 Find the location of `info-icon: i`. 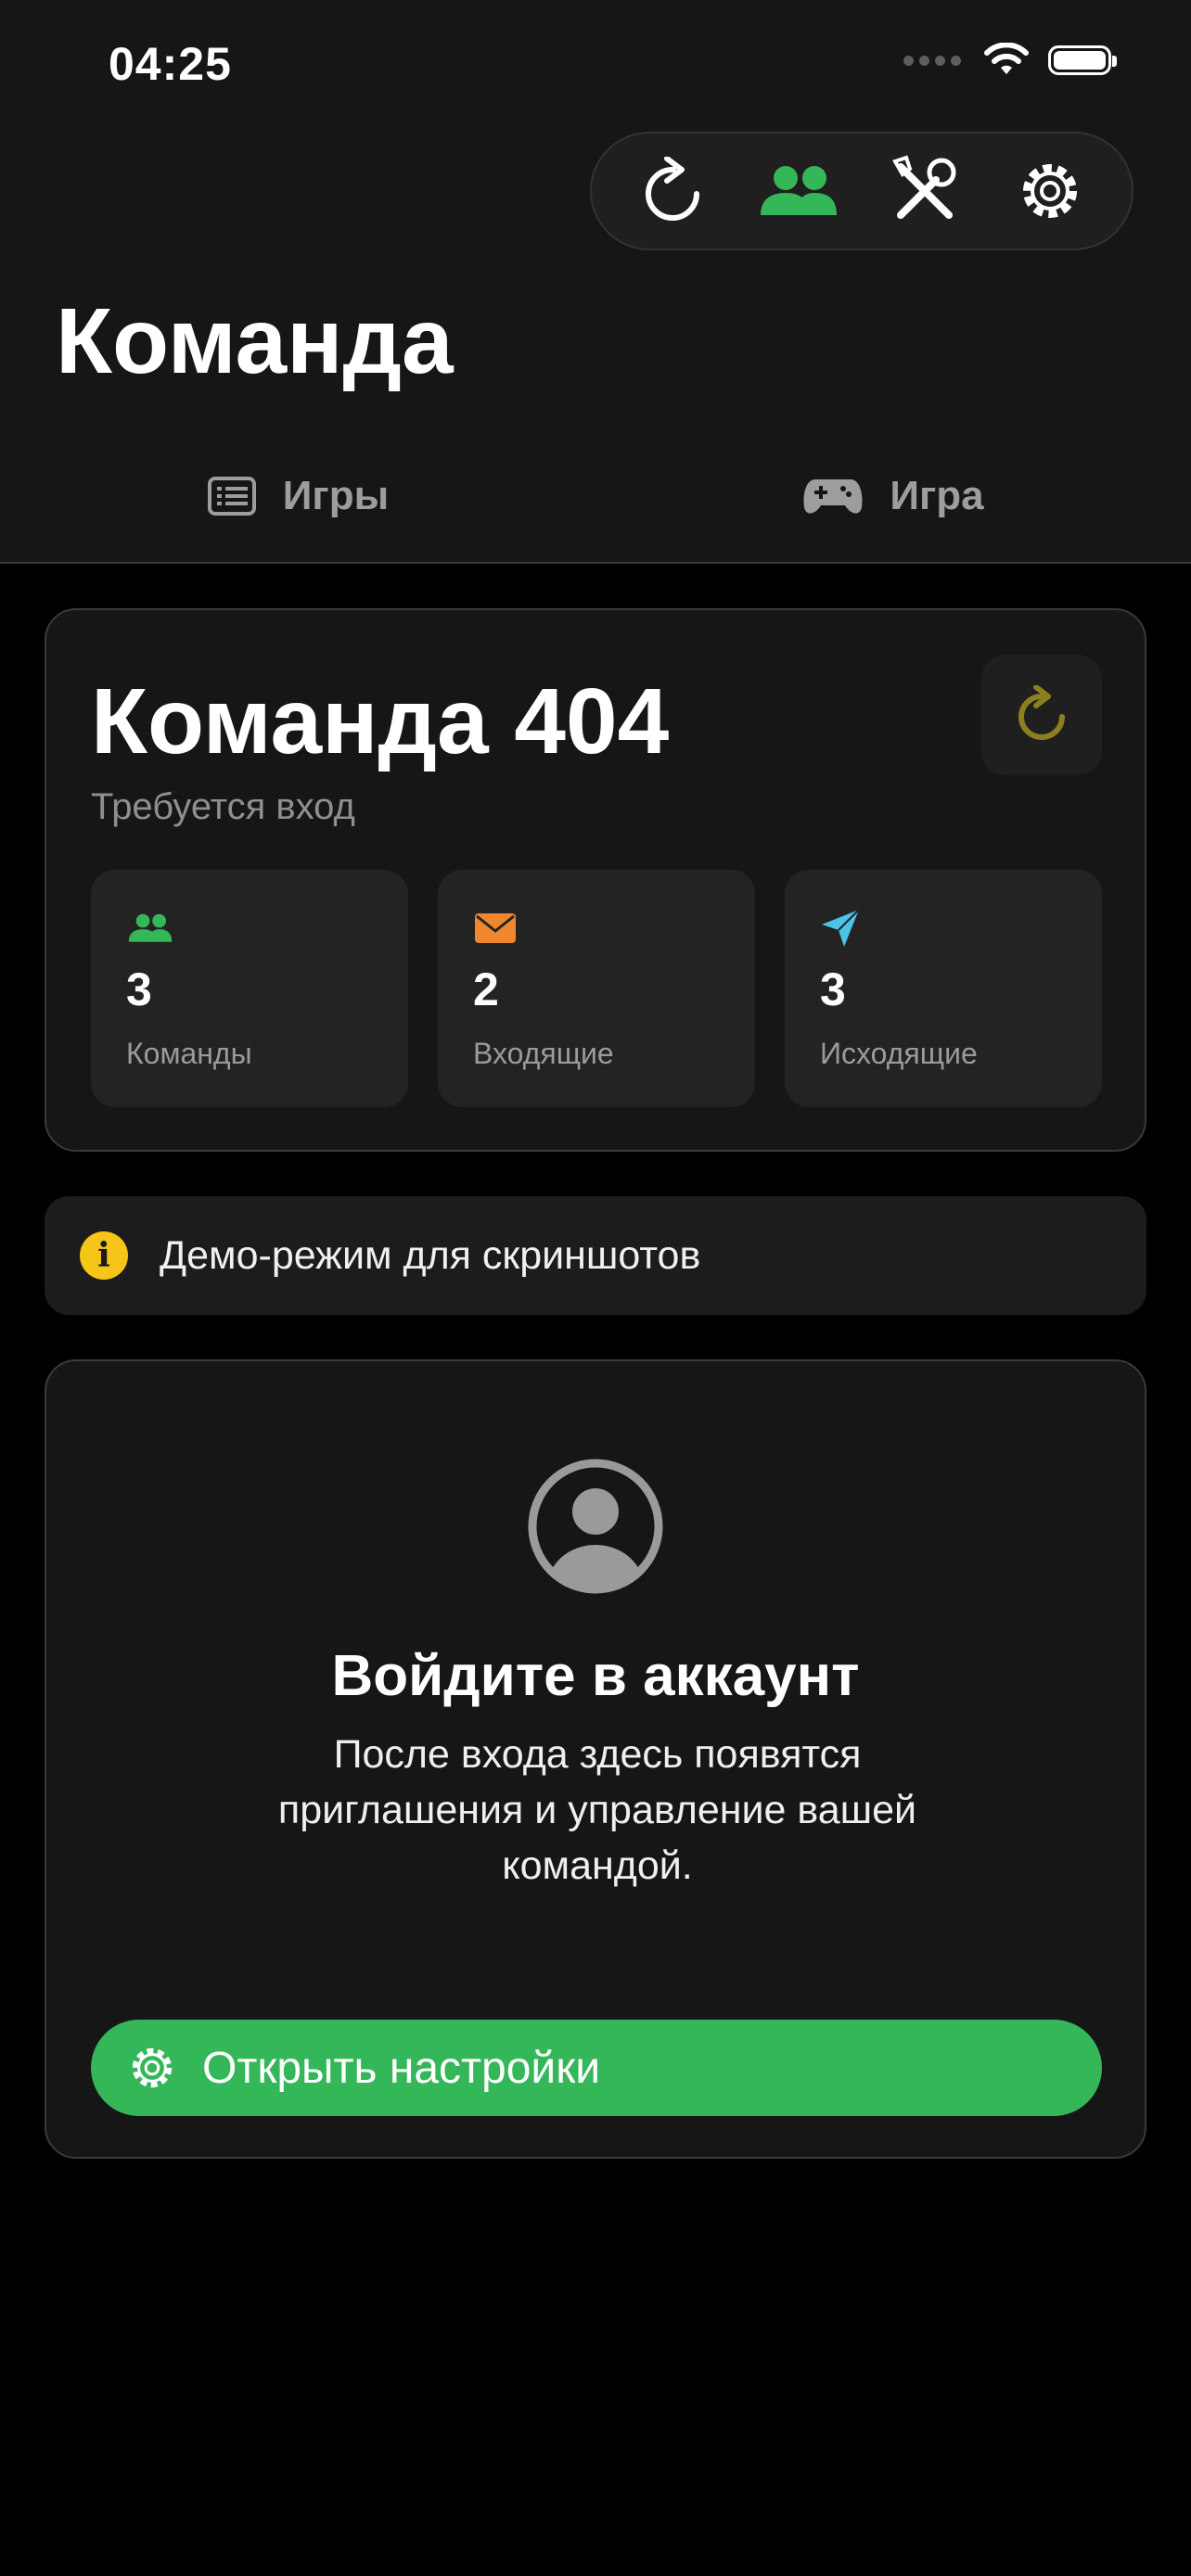

info-icon: i is located at coordinates (104, 1256).